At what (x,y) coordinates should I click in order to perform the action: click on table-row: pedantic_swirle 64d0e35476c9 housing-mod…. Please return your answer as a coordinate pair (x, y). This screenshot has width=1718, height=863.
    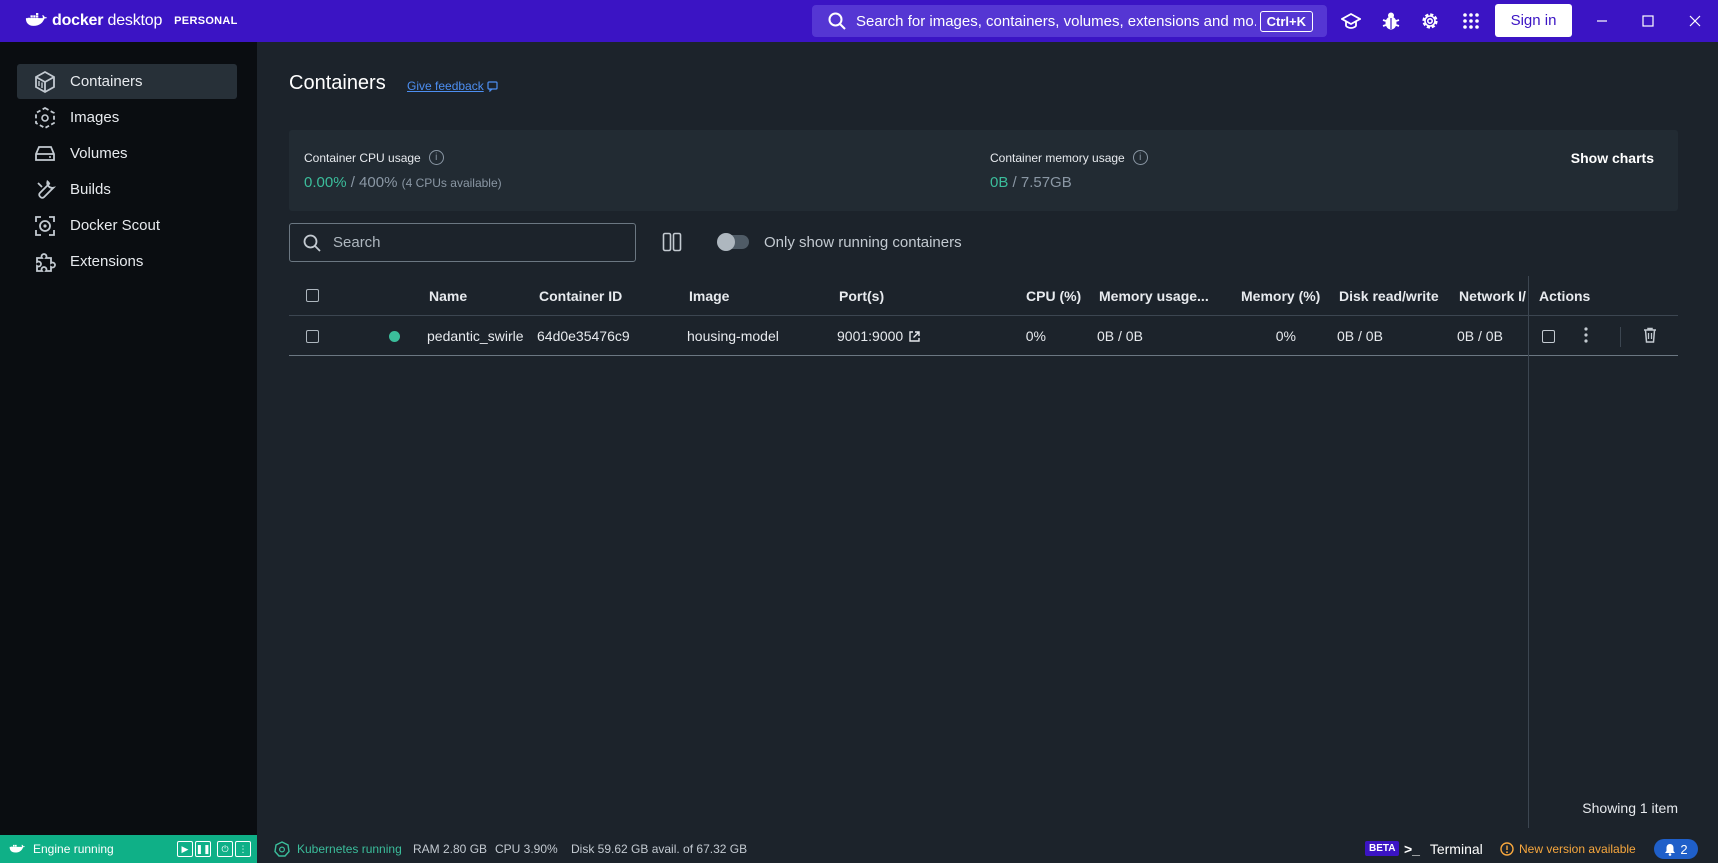
    Looking at the image, I should click on (983, 336).